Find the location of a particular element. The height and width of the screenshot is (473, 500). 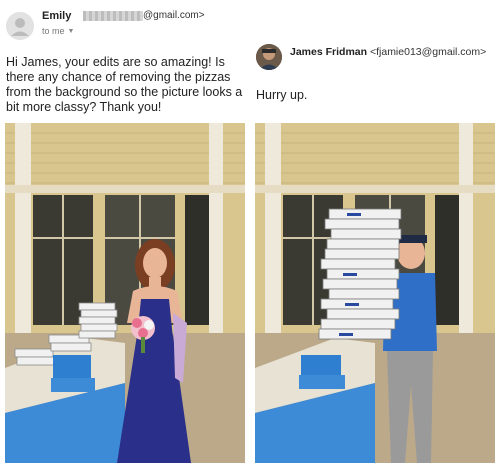

reply-avatar is located at coordinates (269, 57).